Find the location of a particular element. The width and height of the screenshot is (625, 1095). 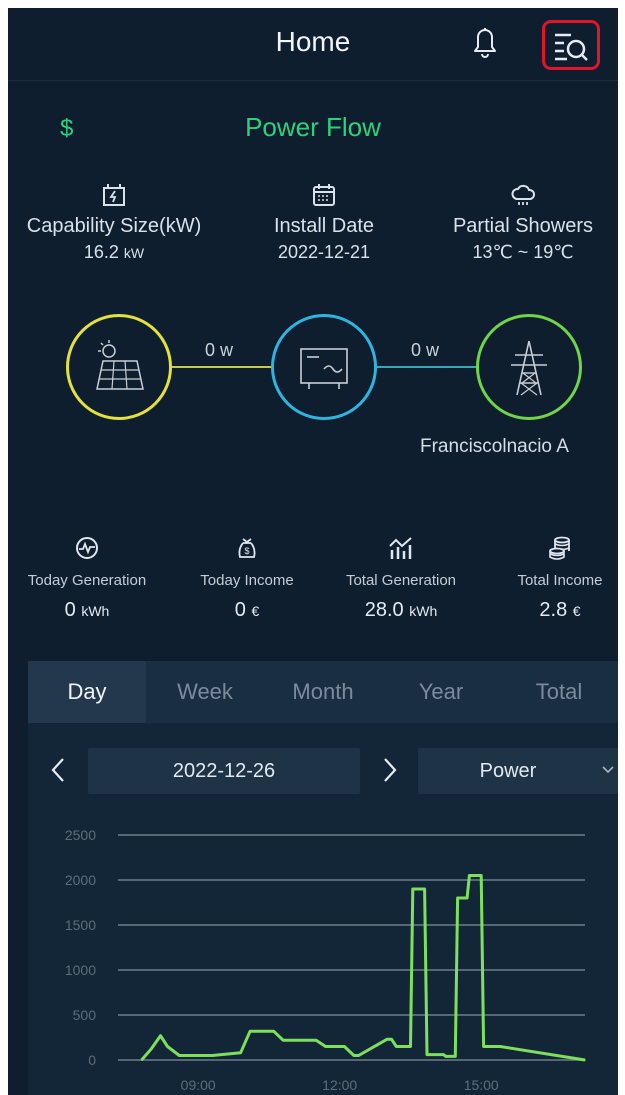

chevron-left-icon is located at coordinates (57, 770).